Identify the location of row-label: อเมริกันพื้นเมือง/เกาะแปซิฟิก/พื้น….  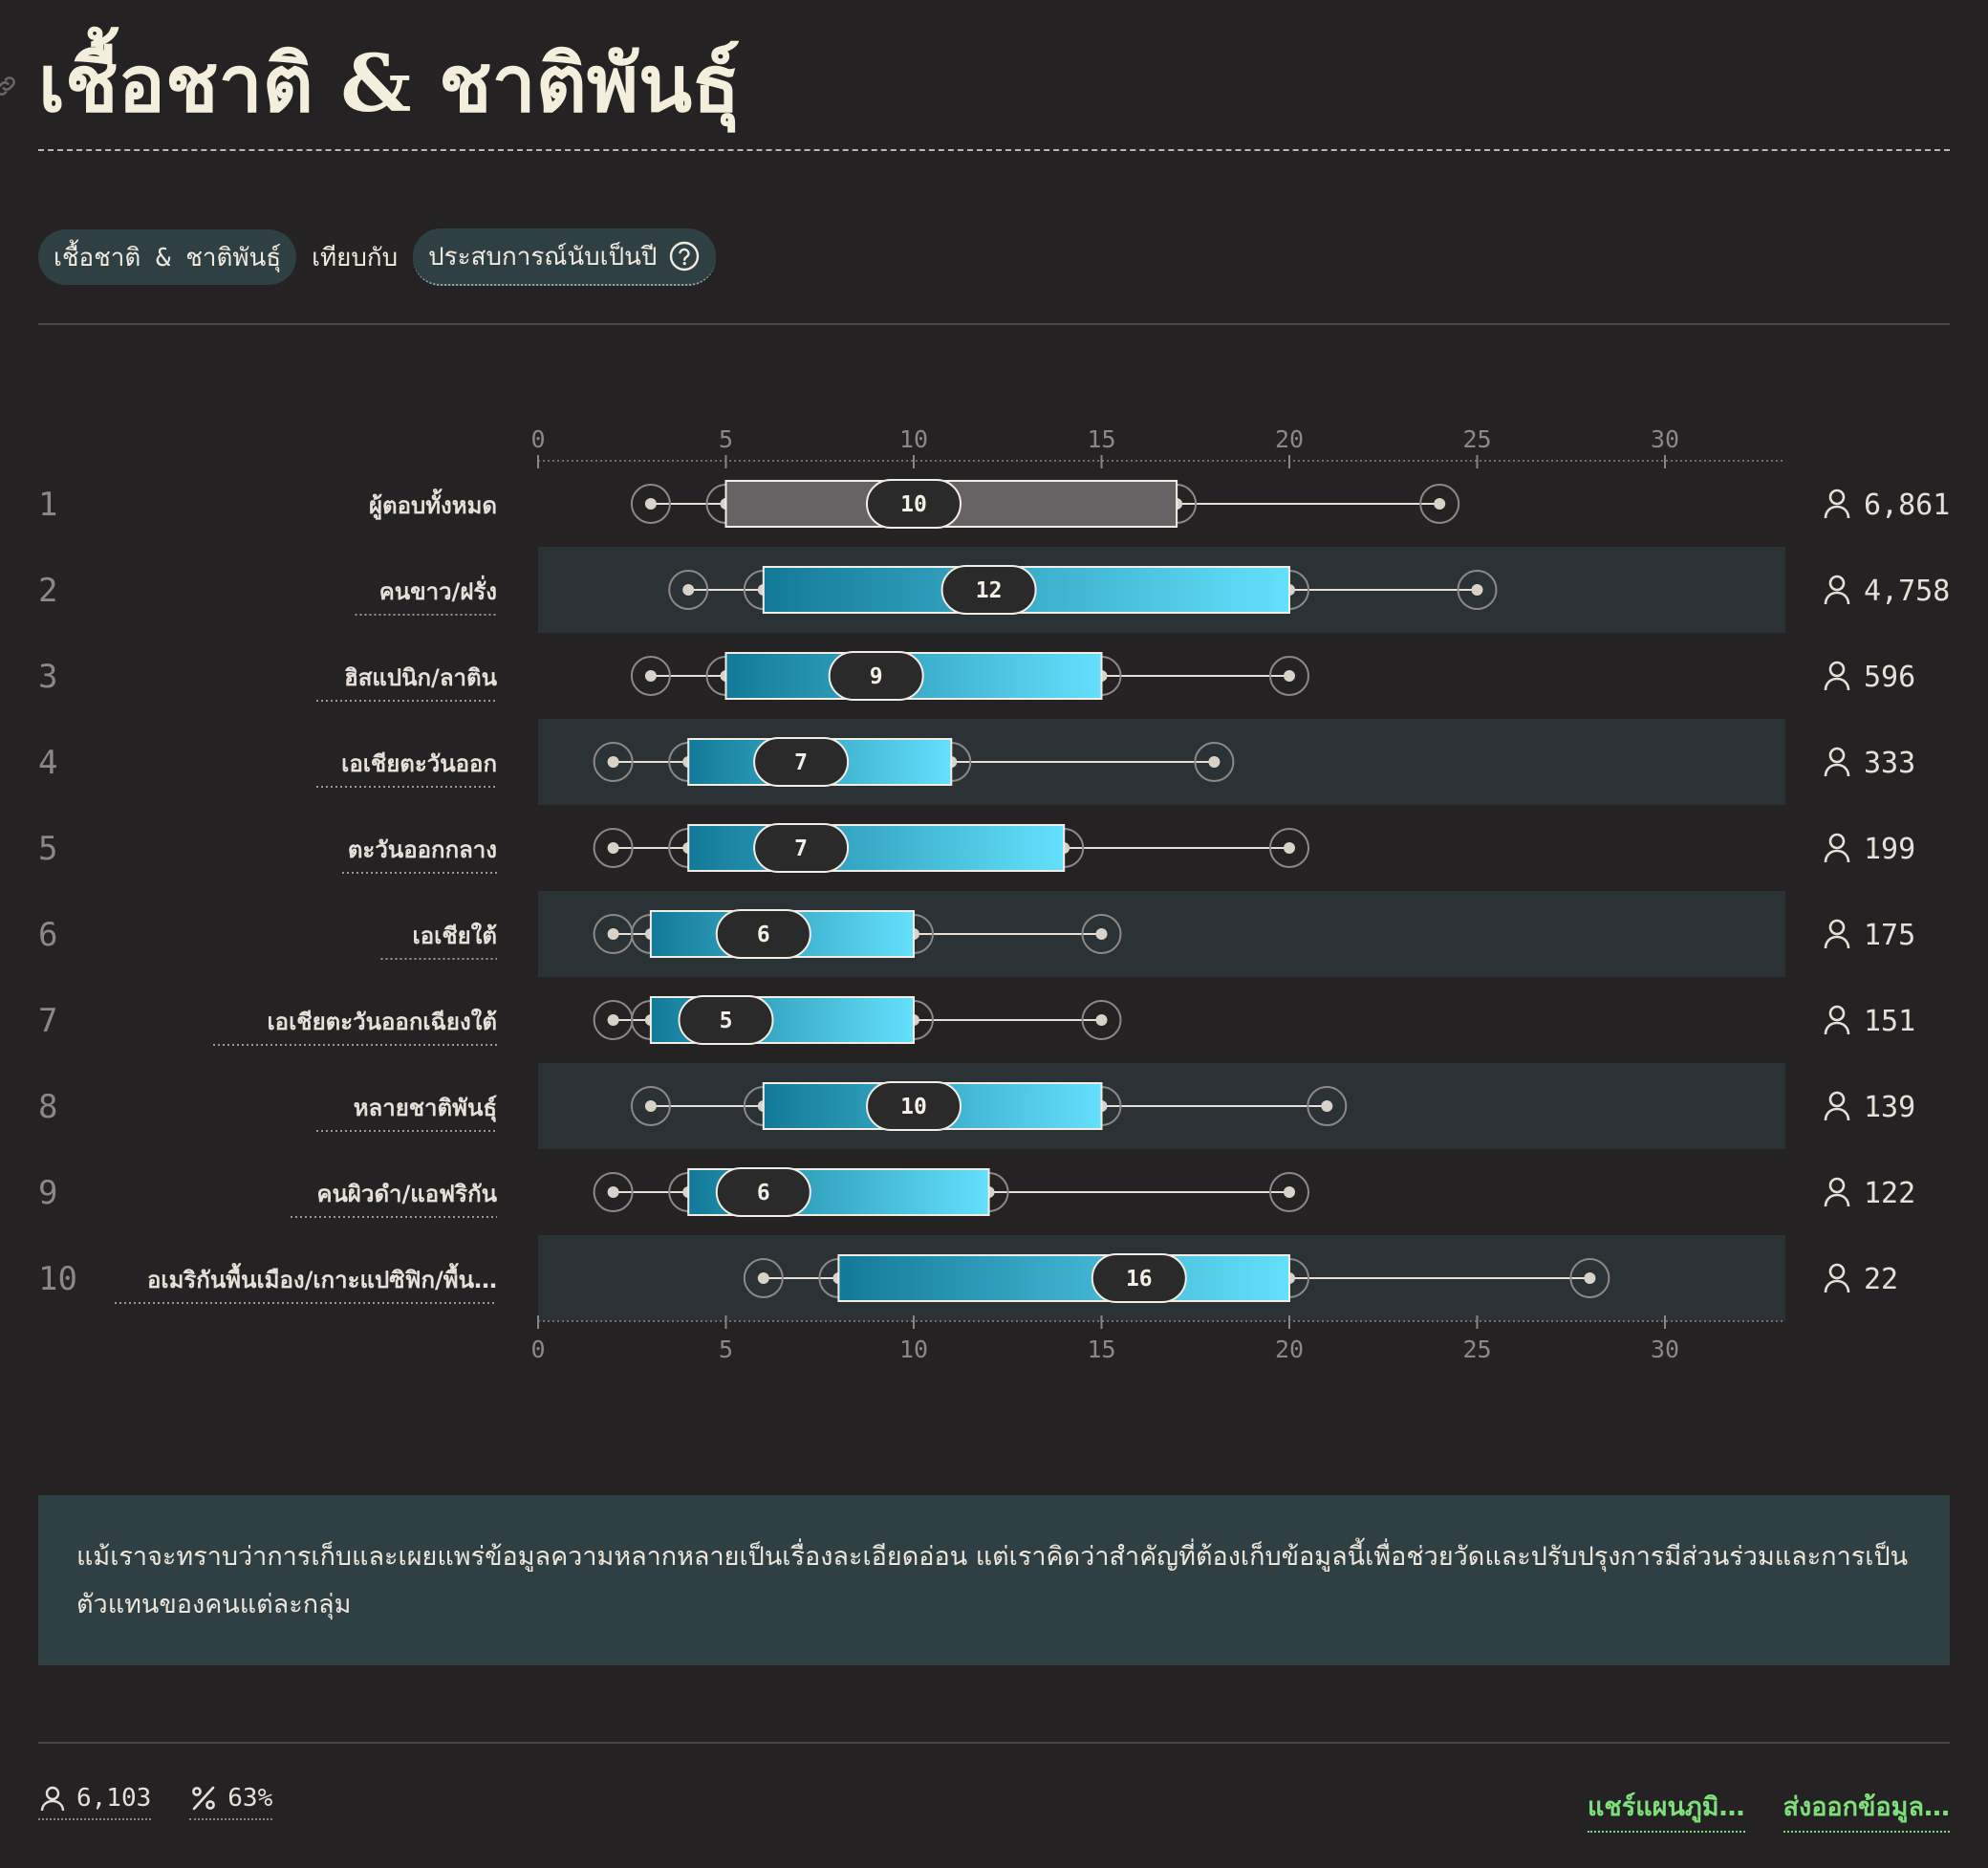
(322, 1277).